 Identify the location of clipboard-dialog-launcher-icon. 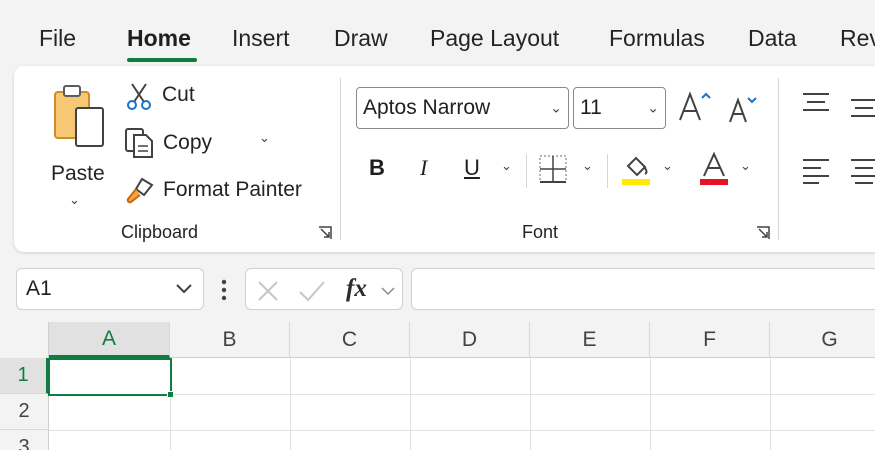
(325, 233).